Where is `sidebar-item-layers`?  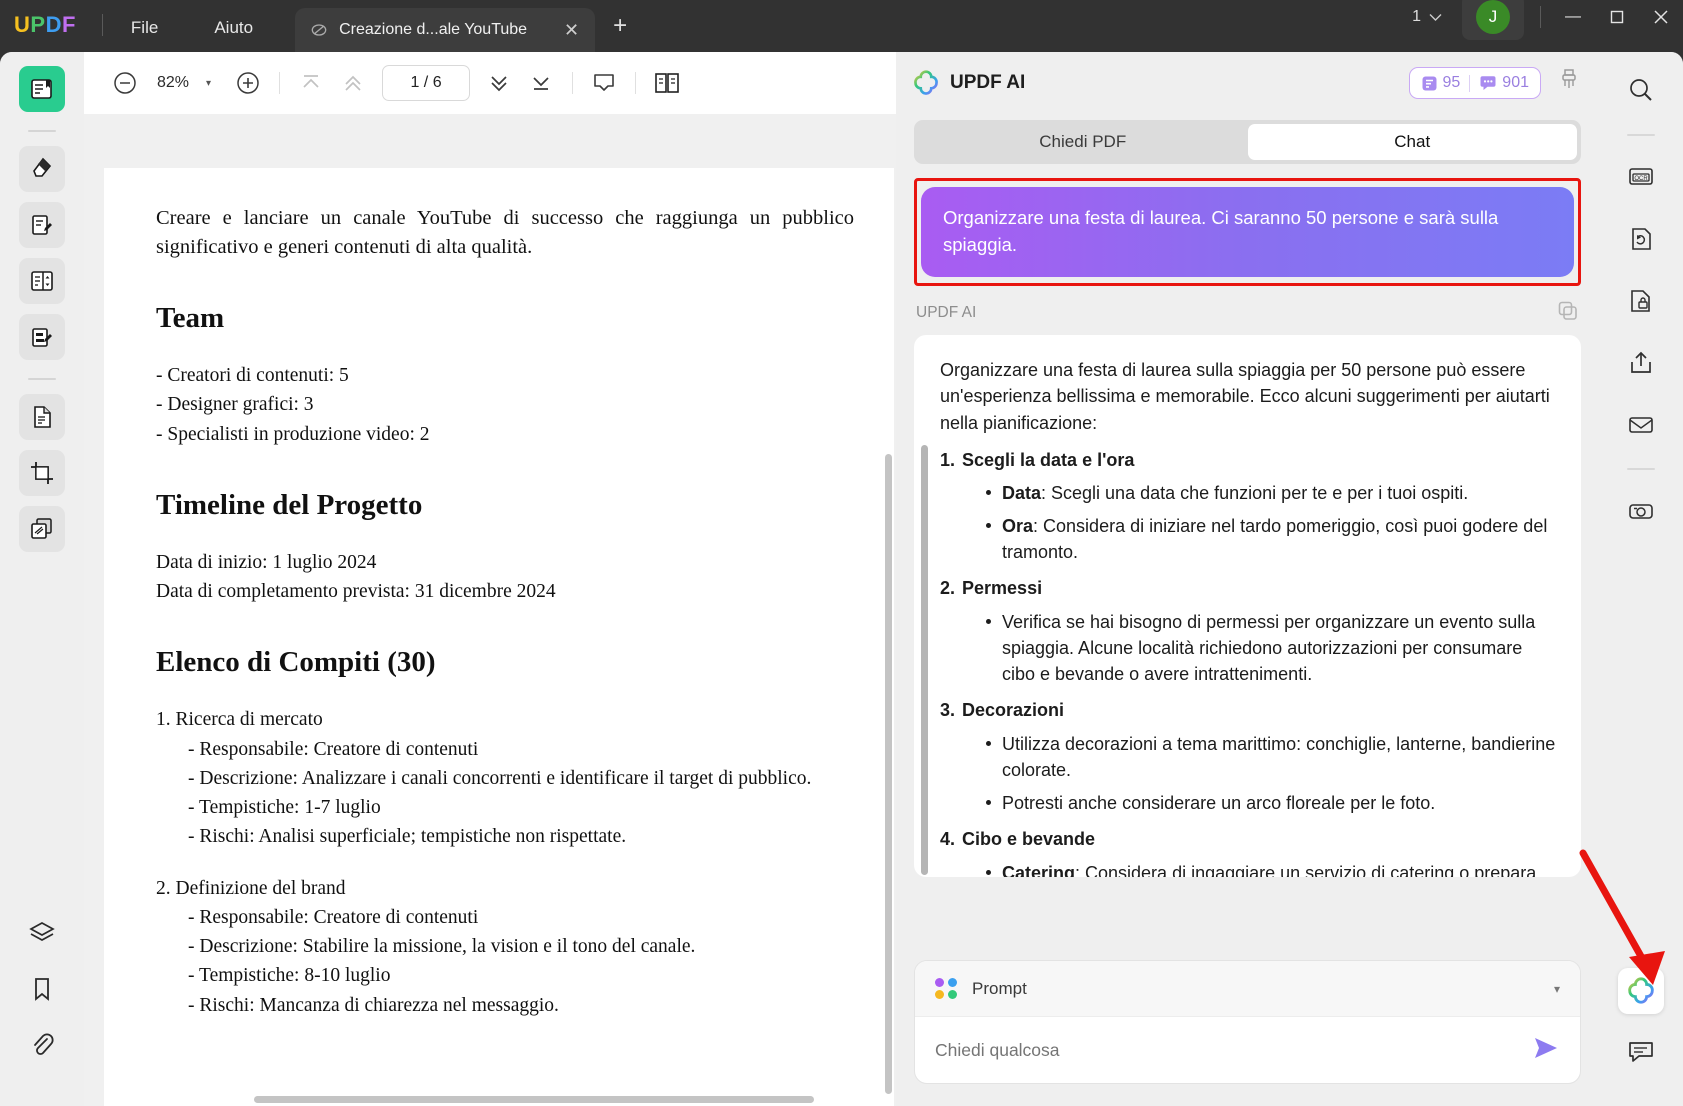
sidebar-item-layers is located at coordinates (42, 933).